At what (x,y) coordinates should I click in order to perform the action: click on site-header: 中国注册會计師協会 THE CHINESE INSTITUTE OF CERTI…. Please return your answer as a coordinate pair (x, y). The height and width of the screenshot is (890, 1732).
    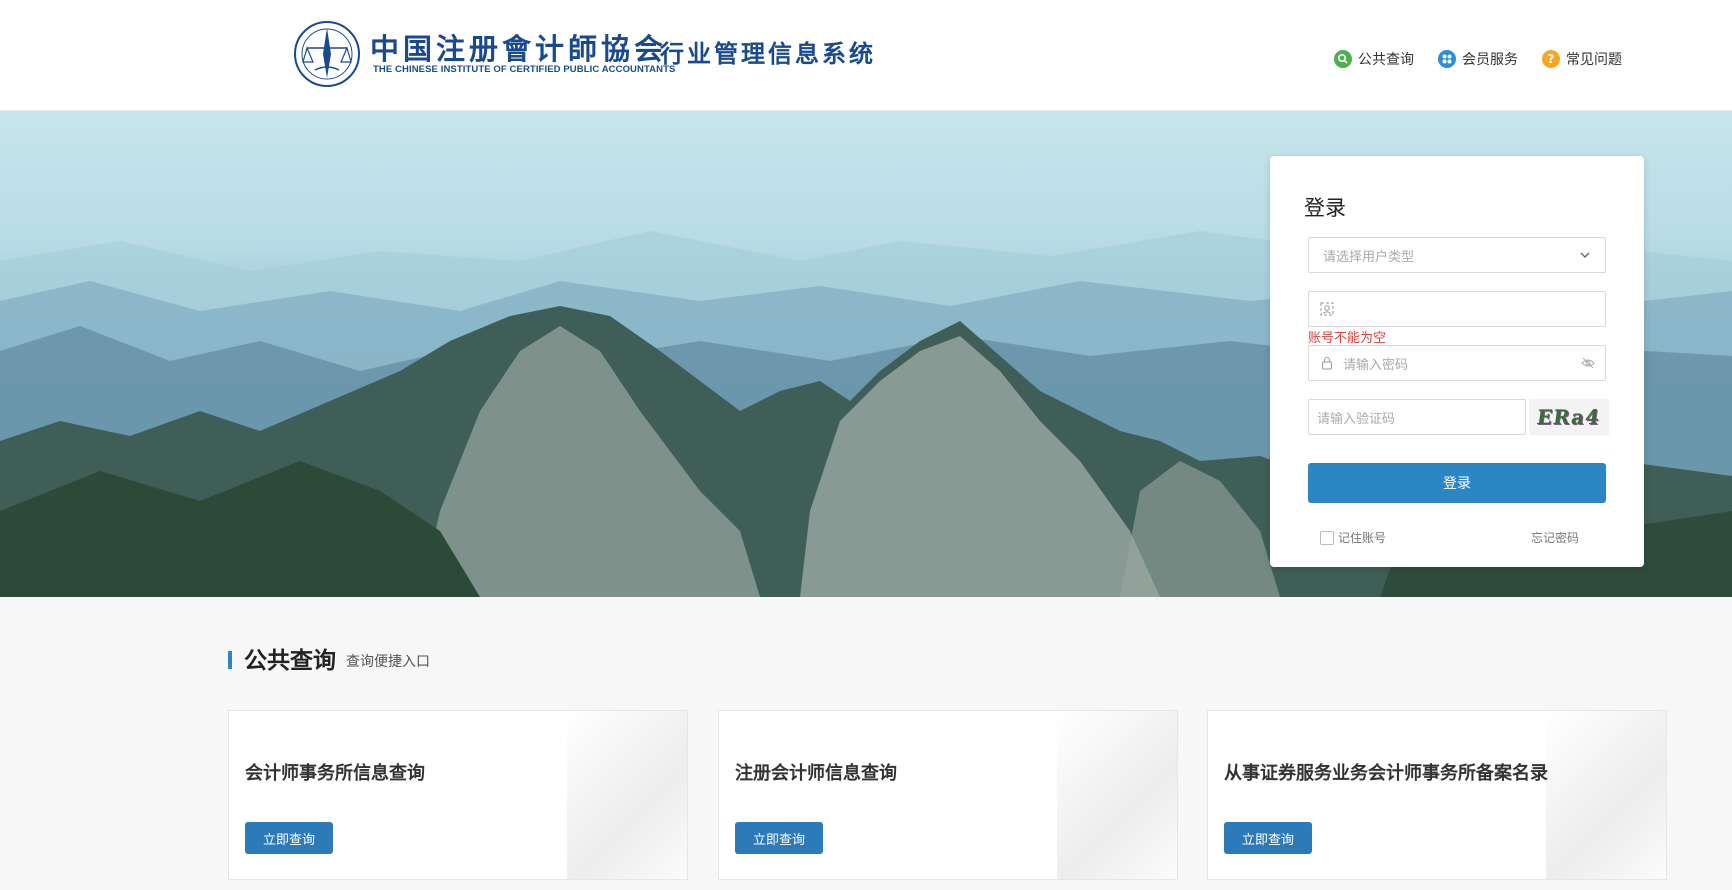
    Looking at the image, I should click on (866, 55).